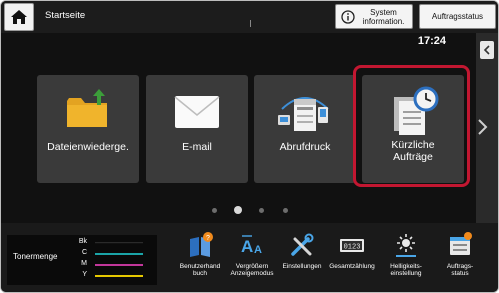 This screenshot has height=293, width=499. I want to click on toner-bar-black, so click(119, 243).